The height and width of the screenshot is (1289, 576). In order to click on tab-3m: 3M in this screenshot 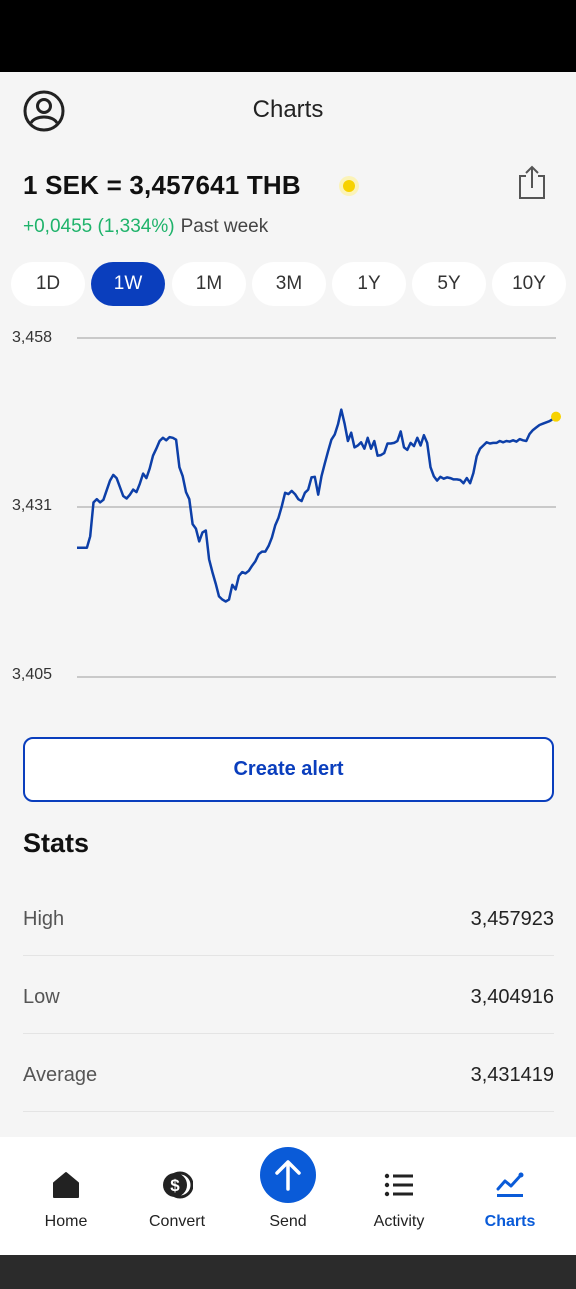, I will do `click(289, 284)`.